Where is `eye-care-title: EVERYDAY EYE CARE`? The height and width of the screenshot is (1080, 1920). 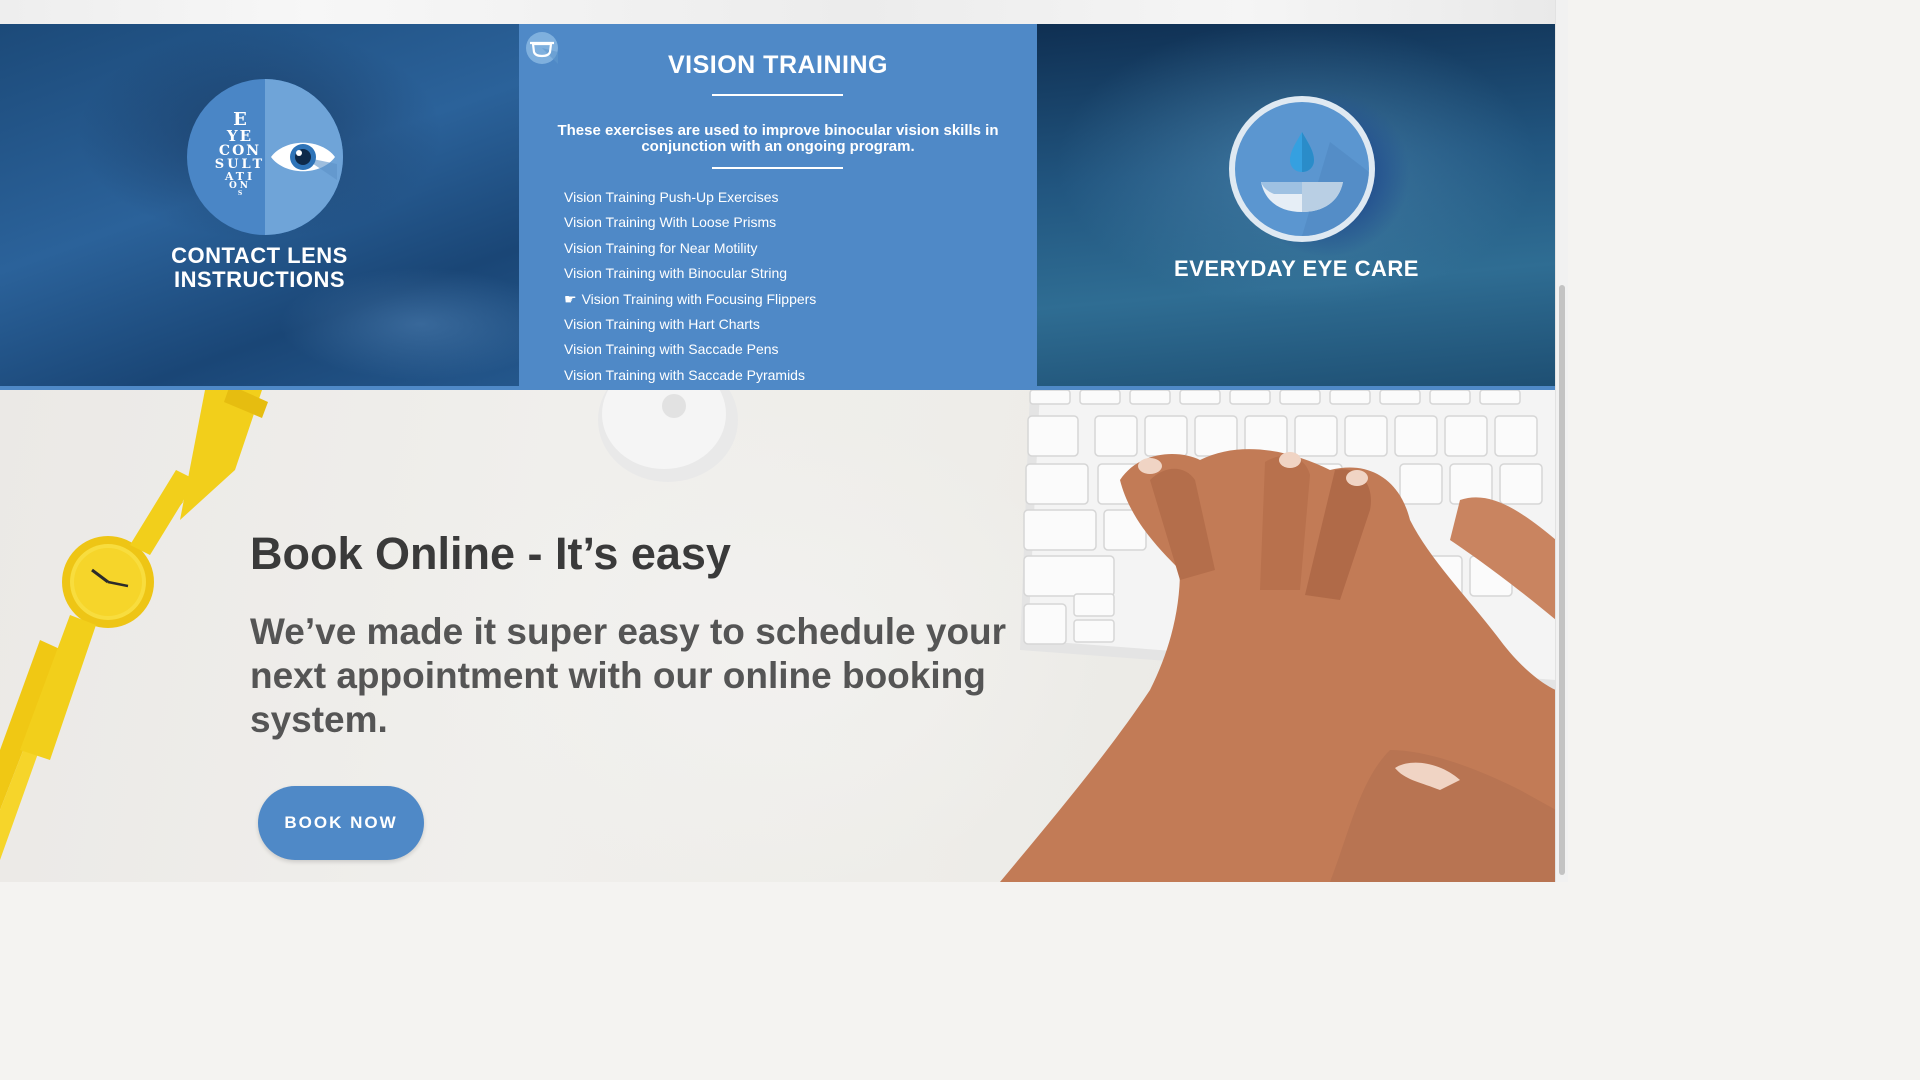 eye-care-title: EVERYDAY EYE CARE is located at coordinates (1296, 268).